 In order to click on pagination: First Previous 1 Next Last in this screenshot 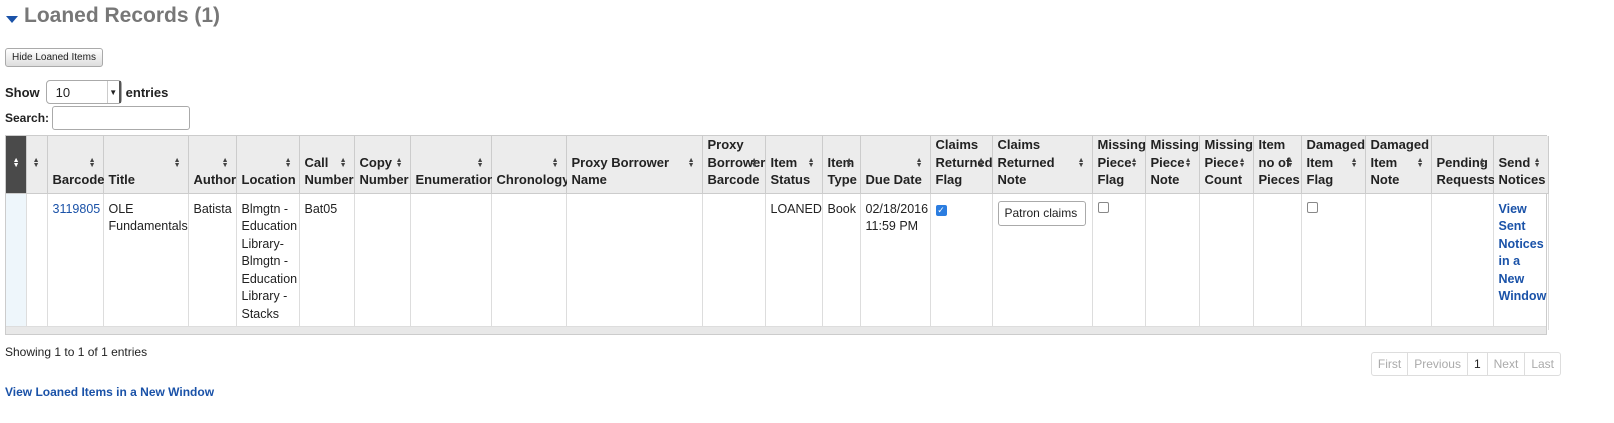, I will do `click(1465, 364)`.